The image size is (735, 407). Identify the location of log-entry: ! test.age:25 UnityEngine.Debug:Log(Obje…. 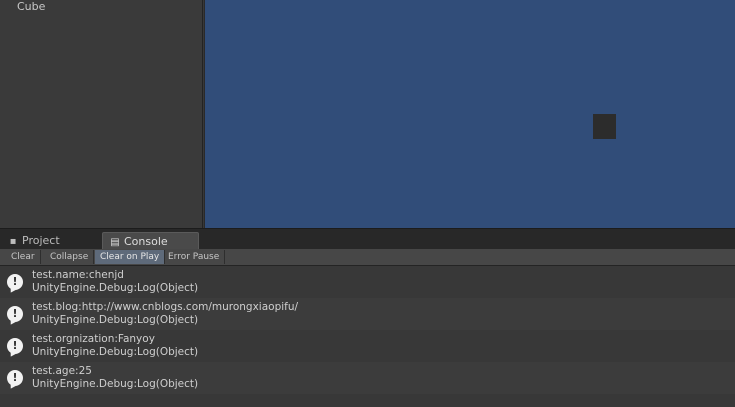
(367, 378).